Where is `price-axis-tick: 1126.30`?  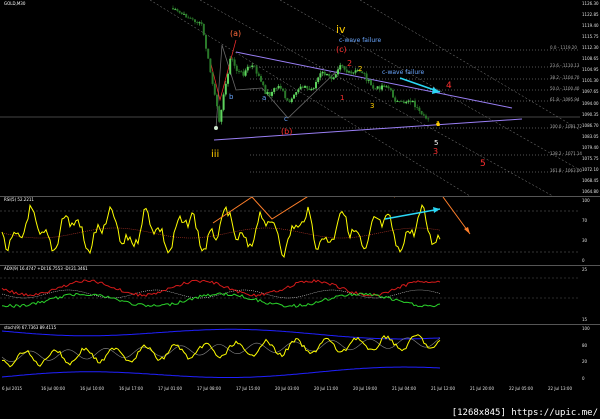
price-axis-tick: 1126.30 is located at coordinates (590, 3).